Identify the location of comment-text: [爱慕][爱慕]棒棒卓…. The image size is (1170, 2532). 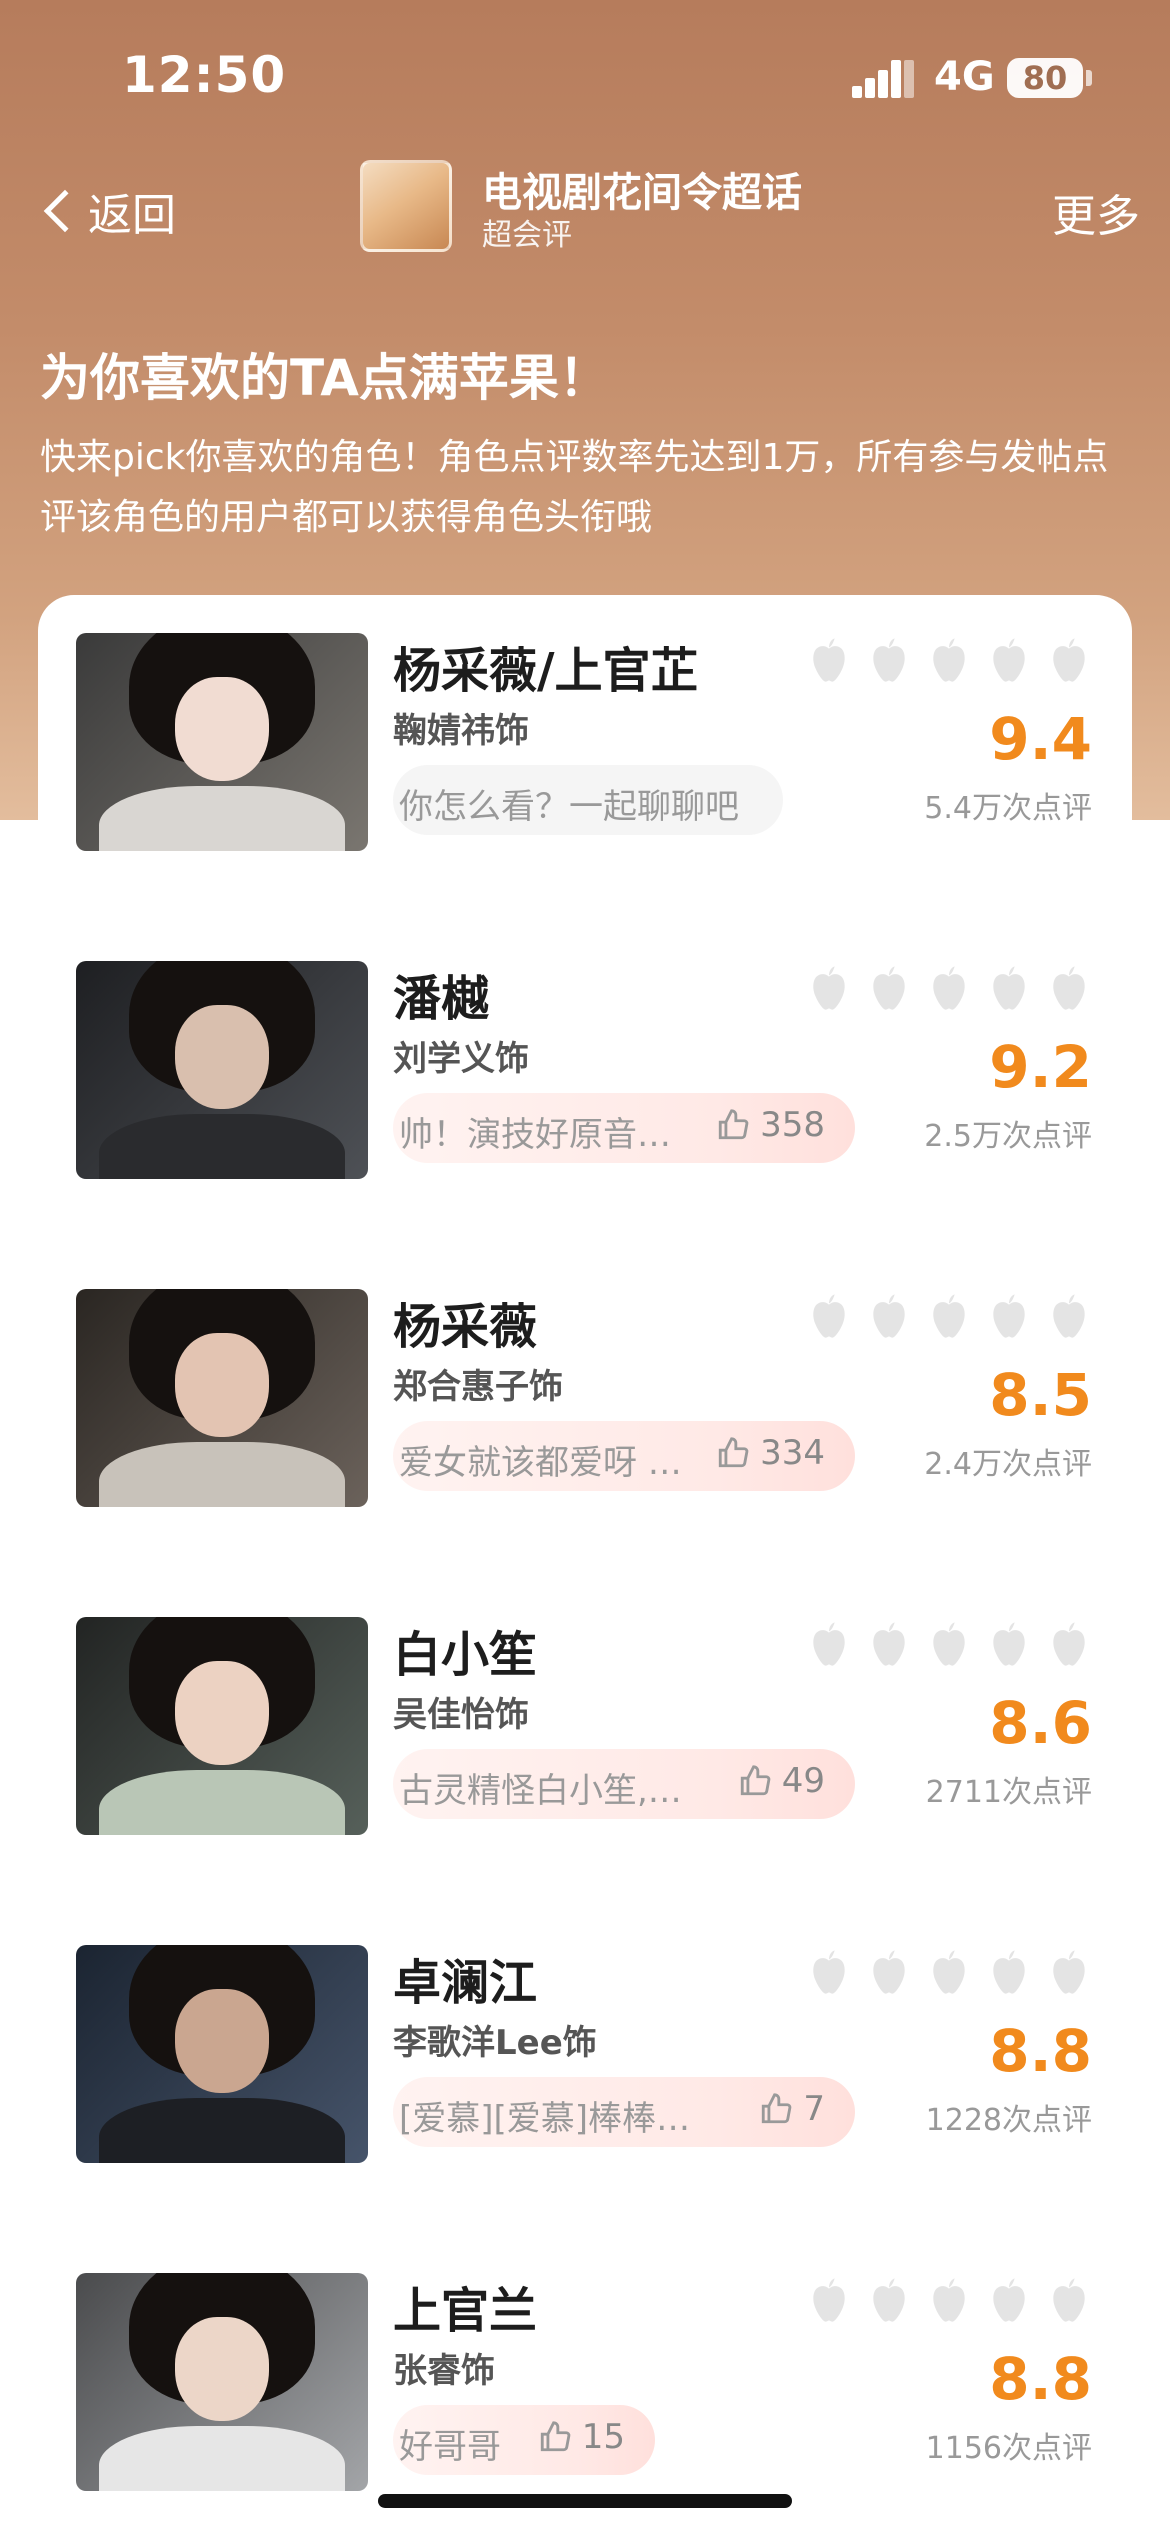
(549, 2119).